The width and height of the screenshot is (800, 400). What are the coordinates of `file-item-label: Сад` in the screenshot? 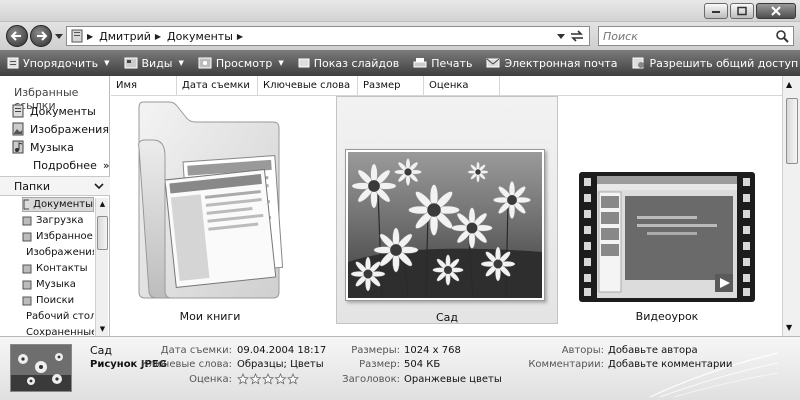 It's located at (447, 317).